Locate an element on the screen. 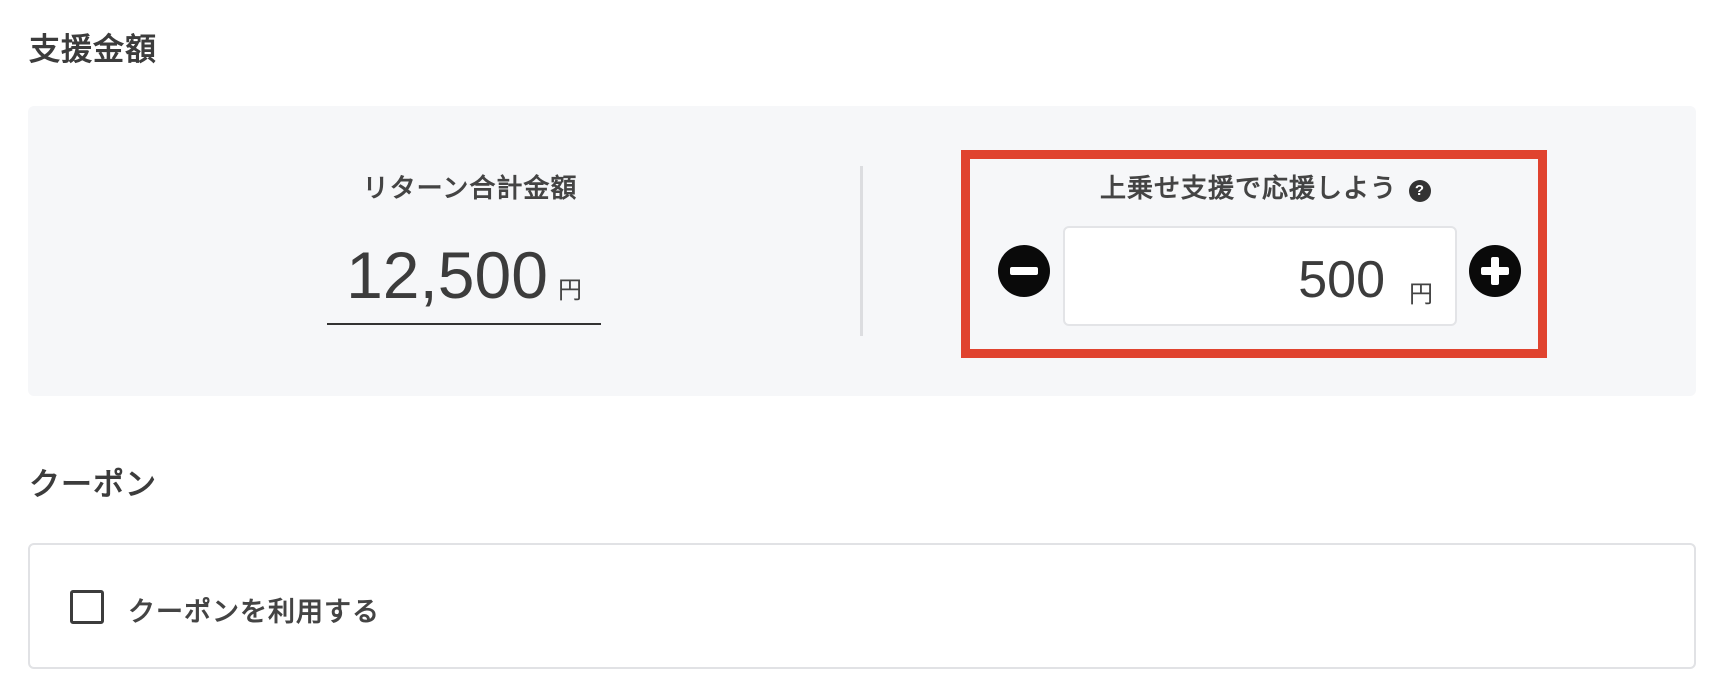  support-amount-title: 支援金額 is located at coordinates (93, 50).